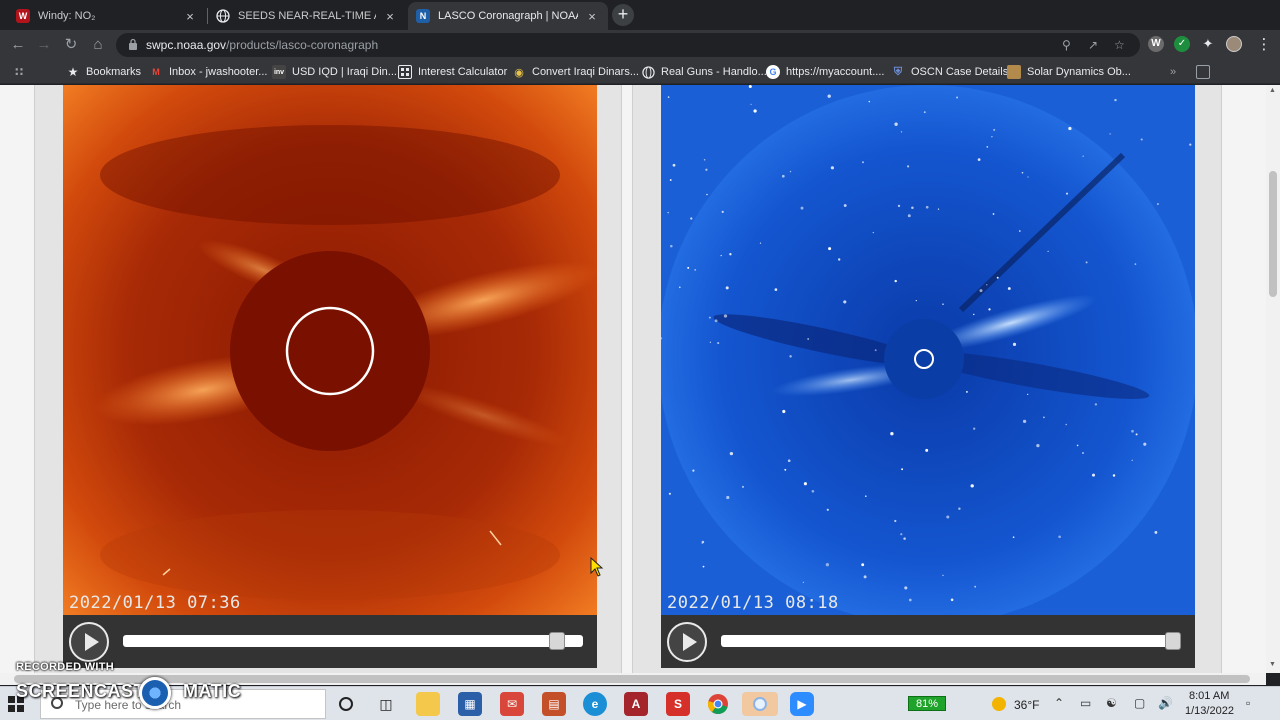  Describe the element at coordinates (1182, 44) in the screenshot. I see `check-extension-icon: ✓` at that location.